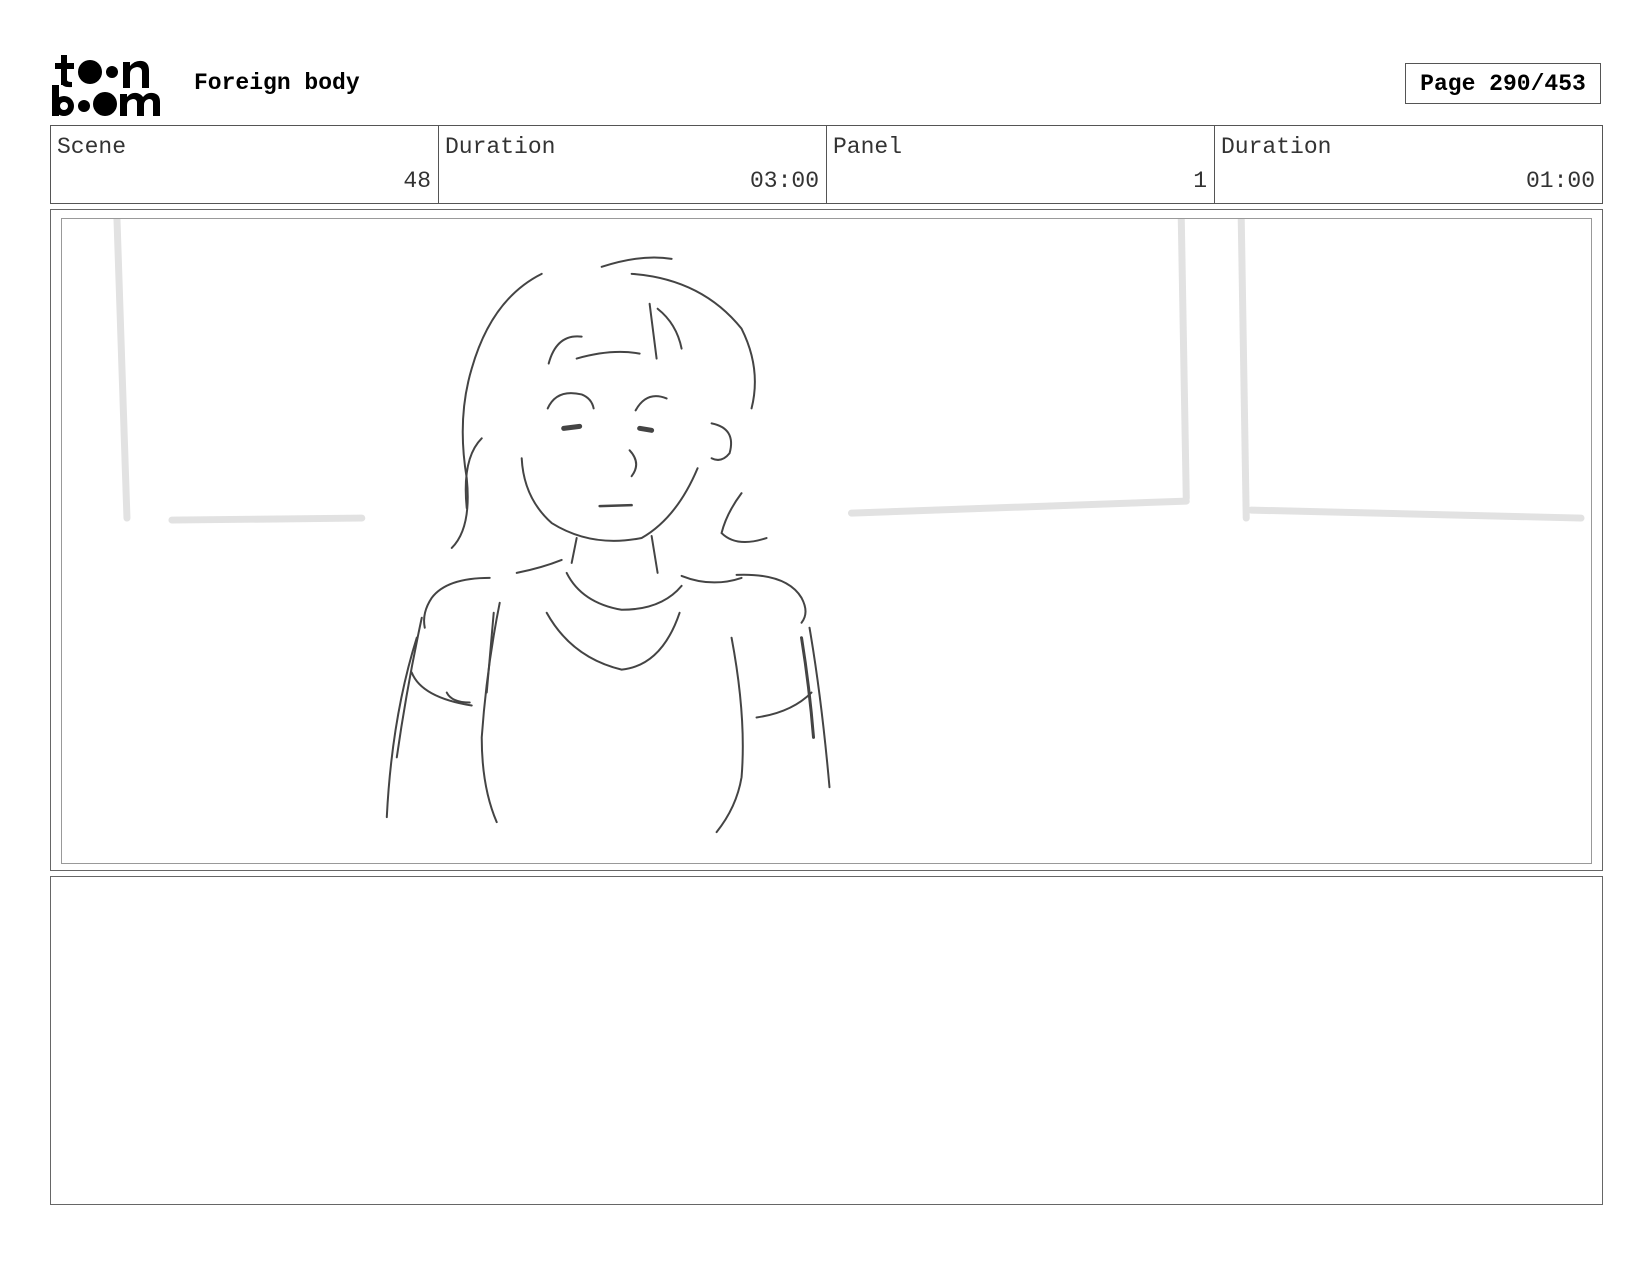  Describe the element at coordinates (1408, 164) in the screenshot. I see `panel-duration-cell: Duration 01:00` at that location.